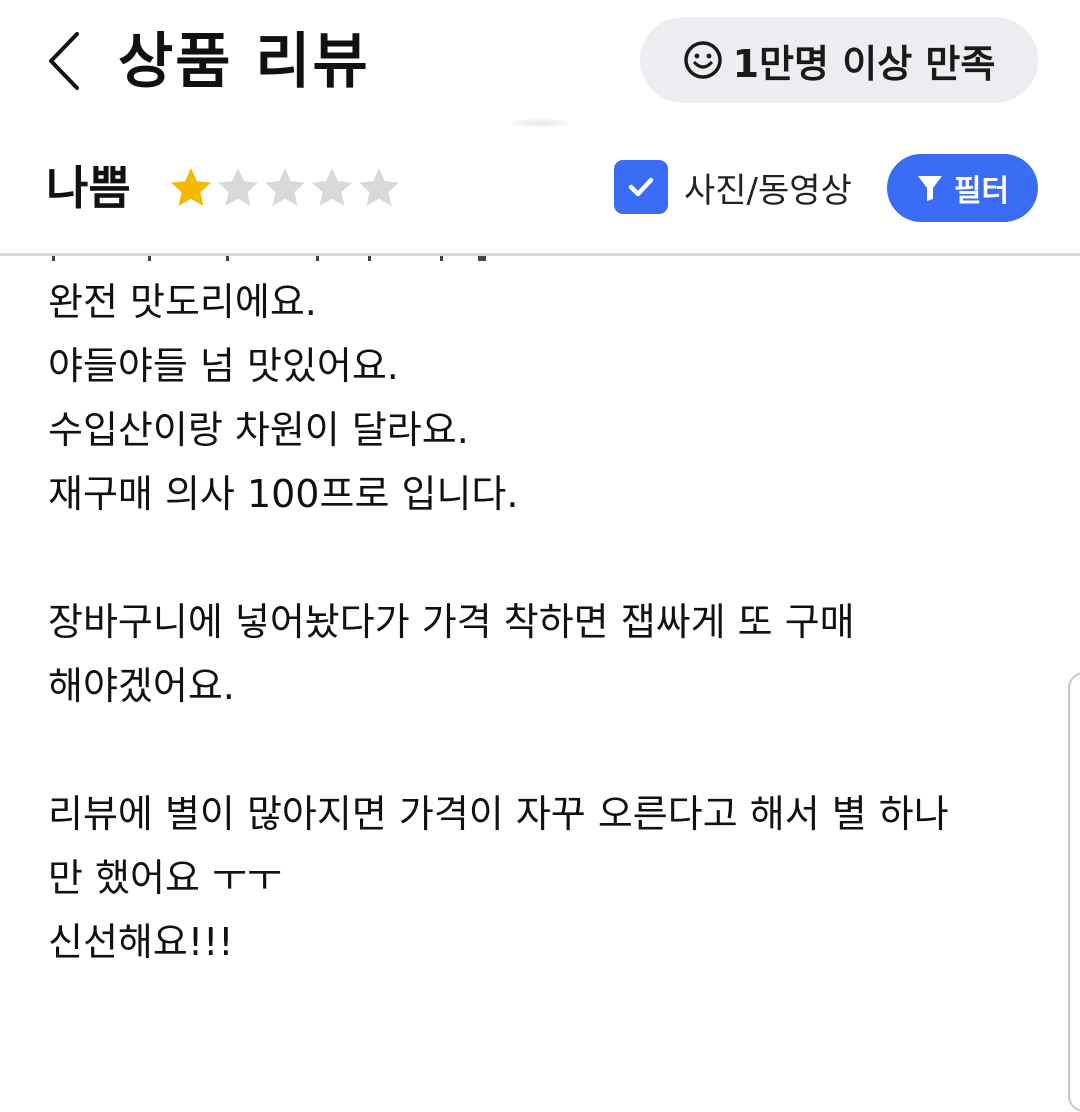 This screenshot has width=1080, height=1112. What do you see at coordinates (268, 260) in the screenshot?
I see `scrolled-text-remnant` at bounding box center [268, 260].